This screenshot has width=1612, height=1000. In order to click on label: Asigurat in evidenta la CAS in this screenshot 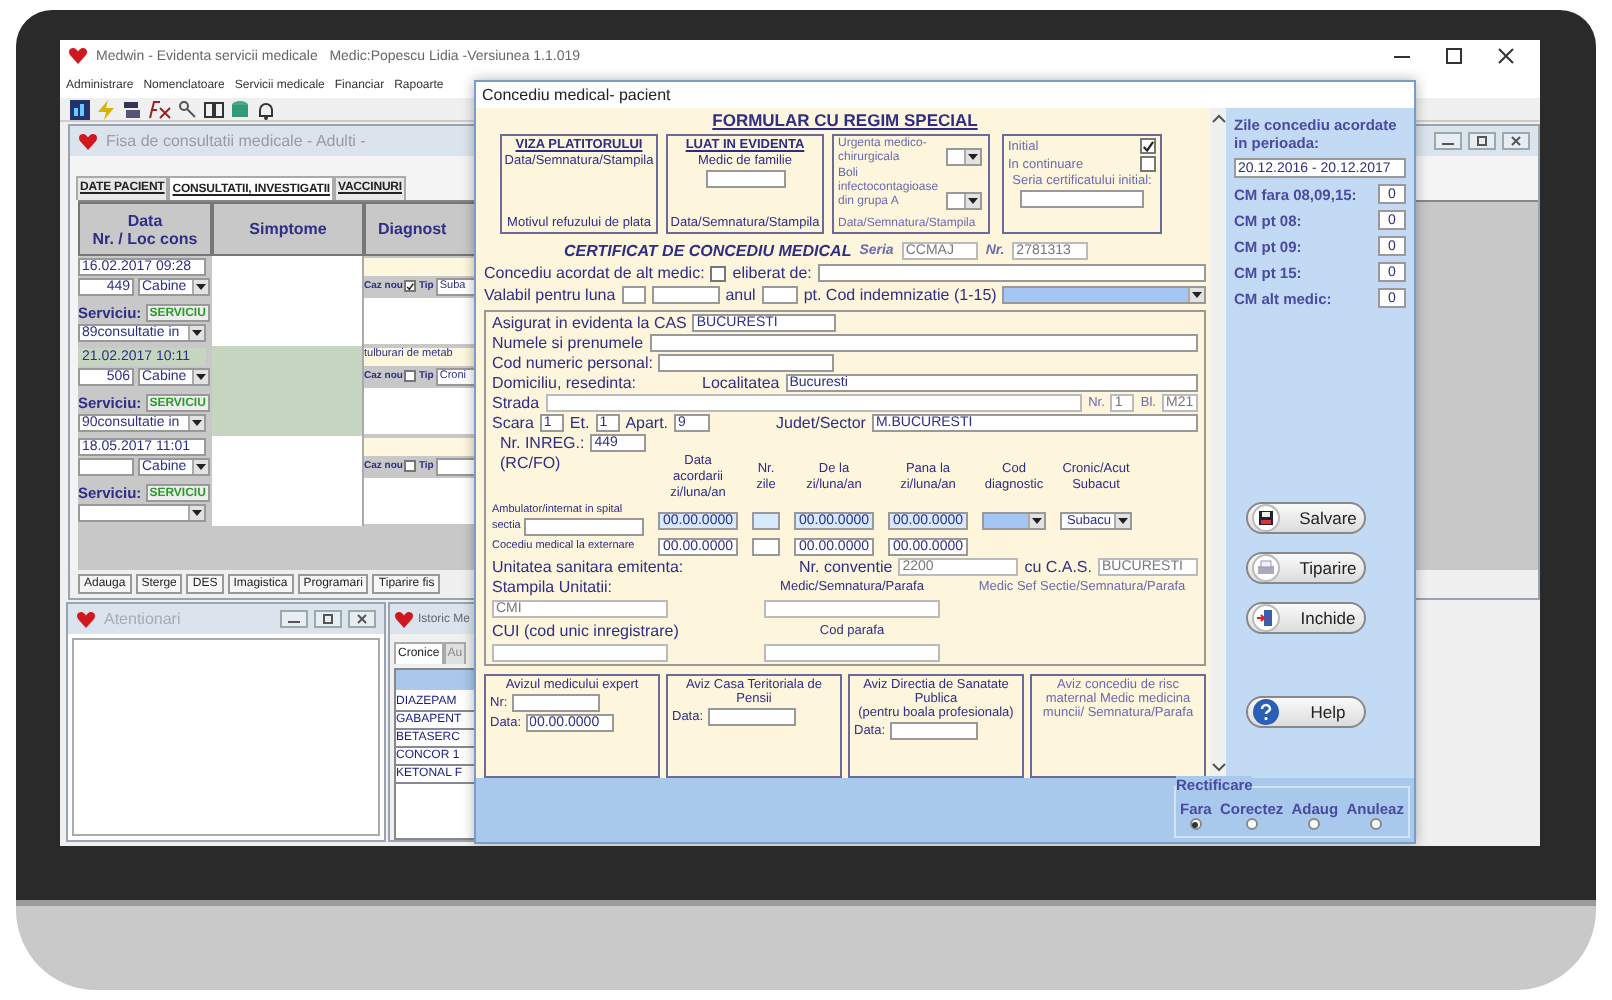, I will do `click(589, 323)`.